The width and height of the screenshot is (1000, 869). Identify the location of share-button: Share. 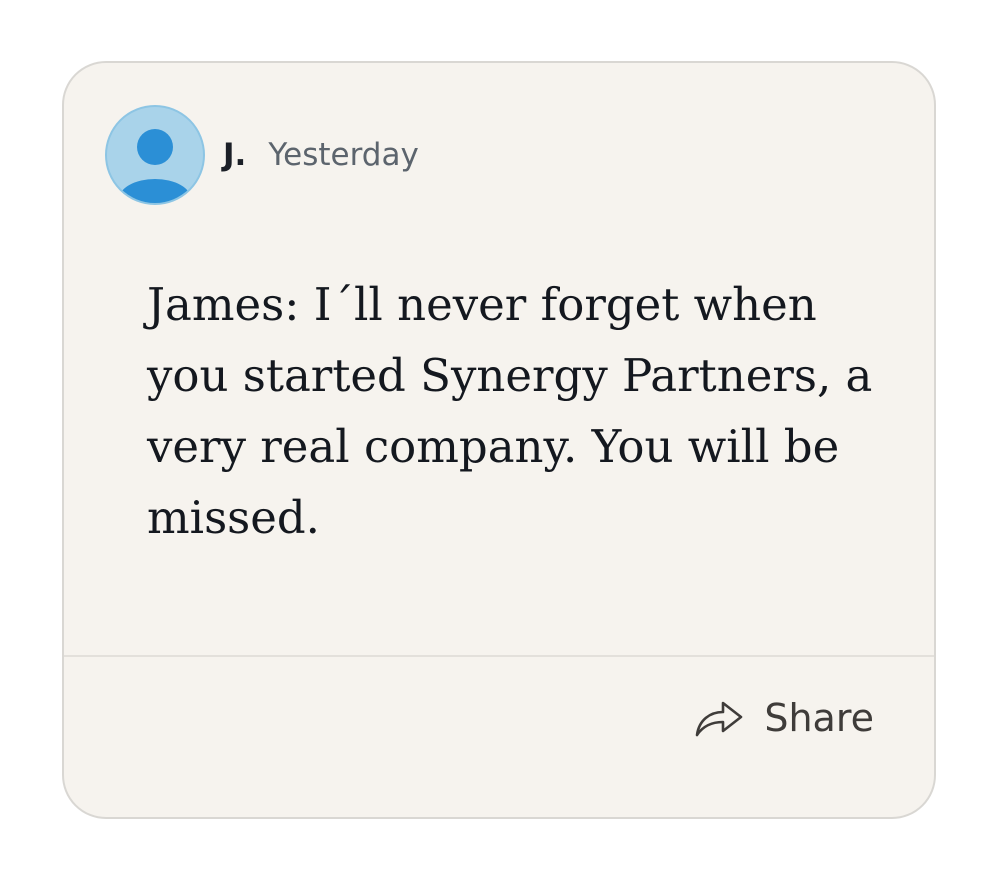
(784, 718).